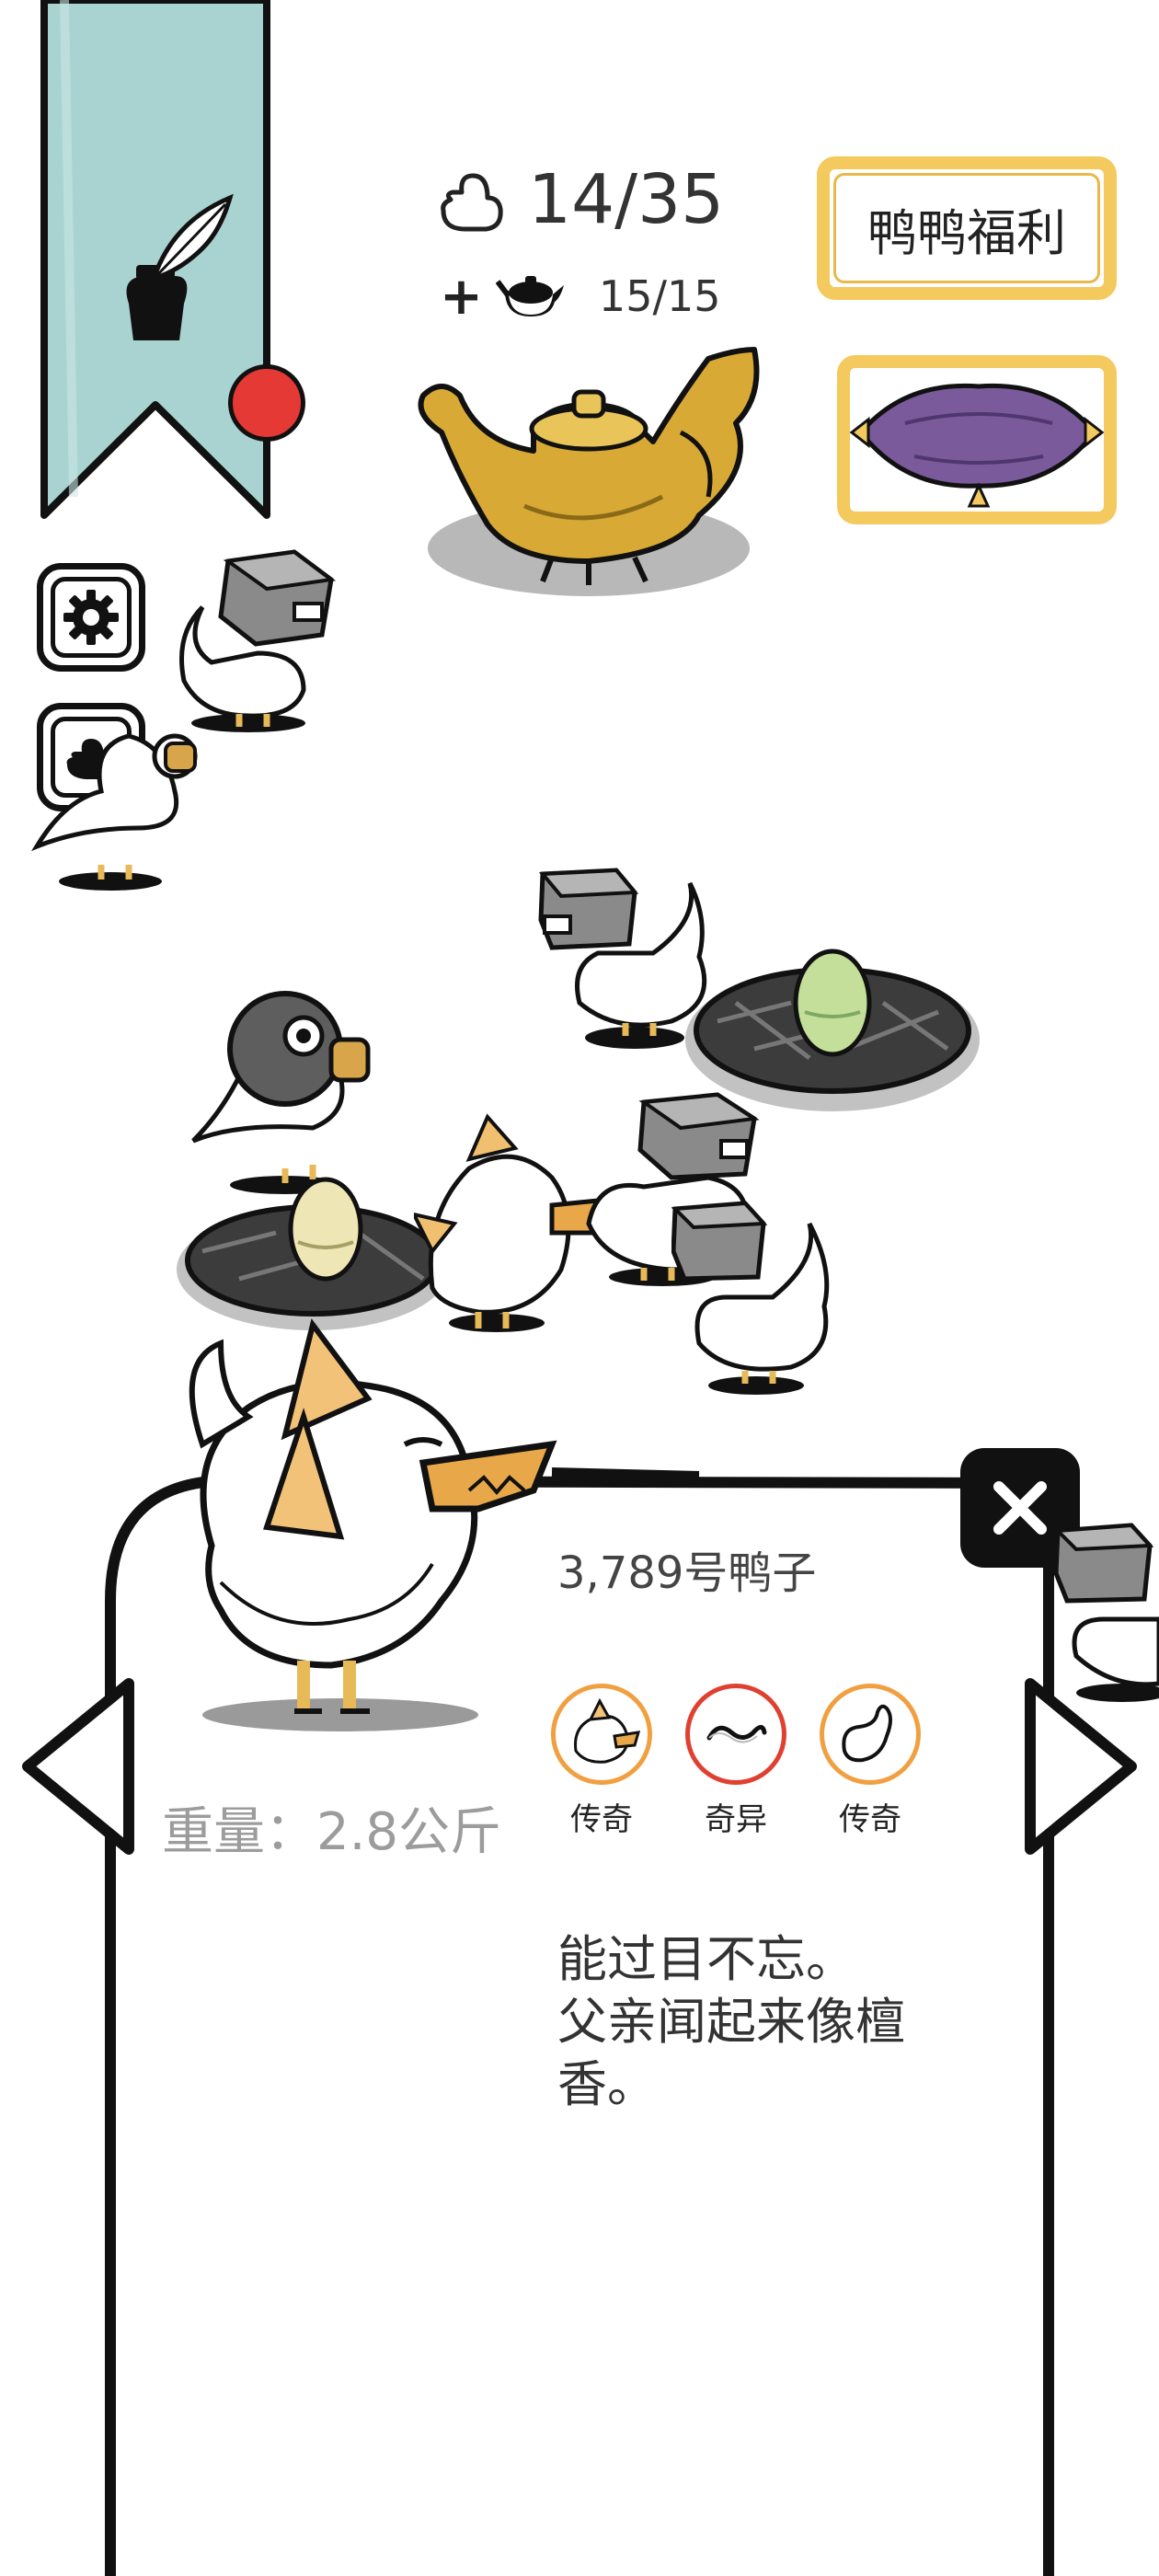 The image size is (1159, 2576). I want to click on trait-badge: 奇异, so click(736, 1761).